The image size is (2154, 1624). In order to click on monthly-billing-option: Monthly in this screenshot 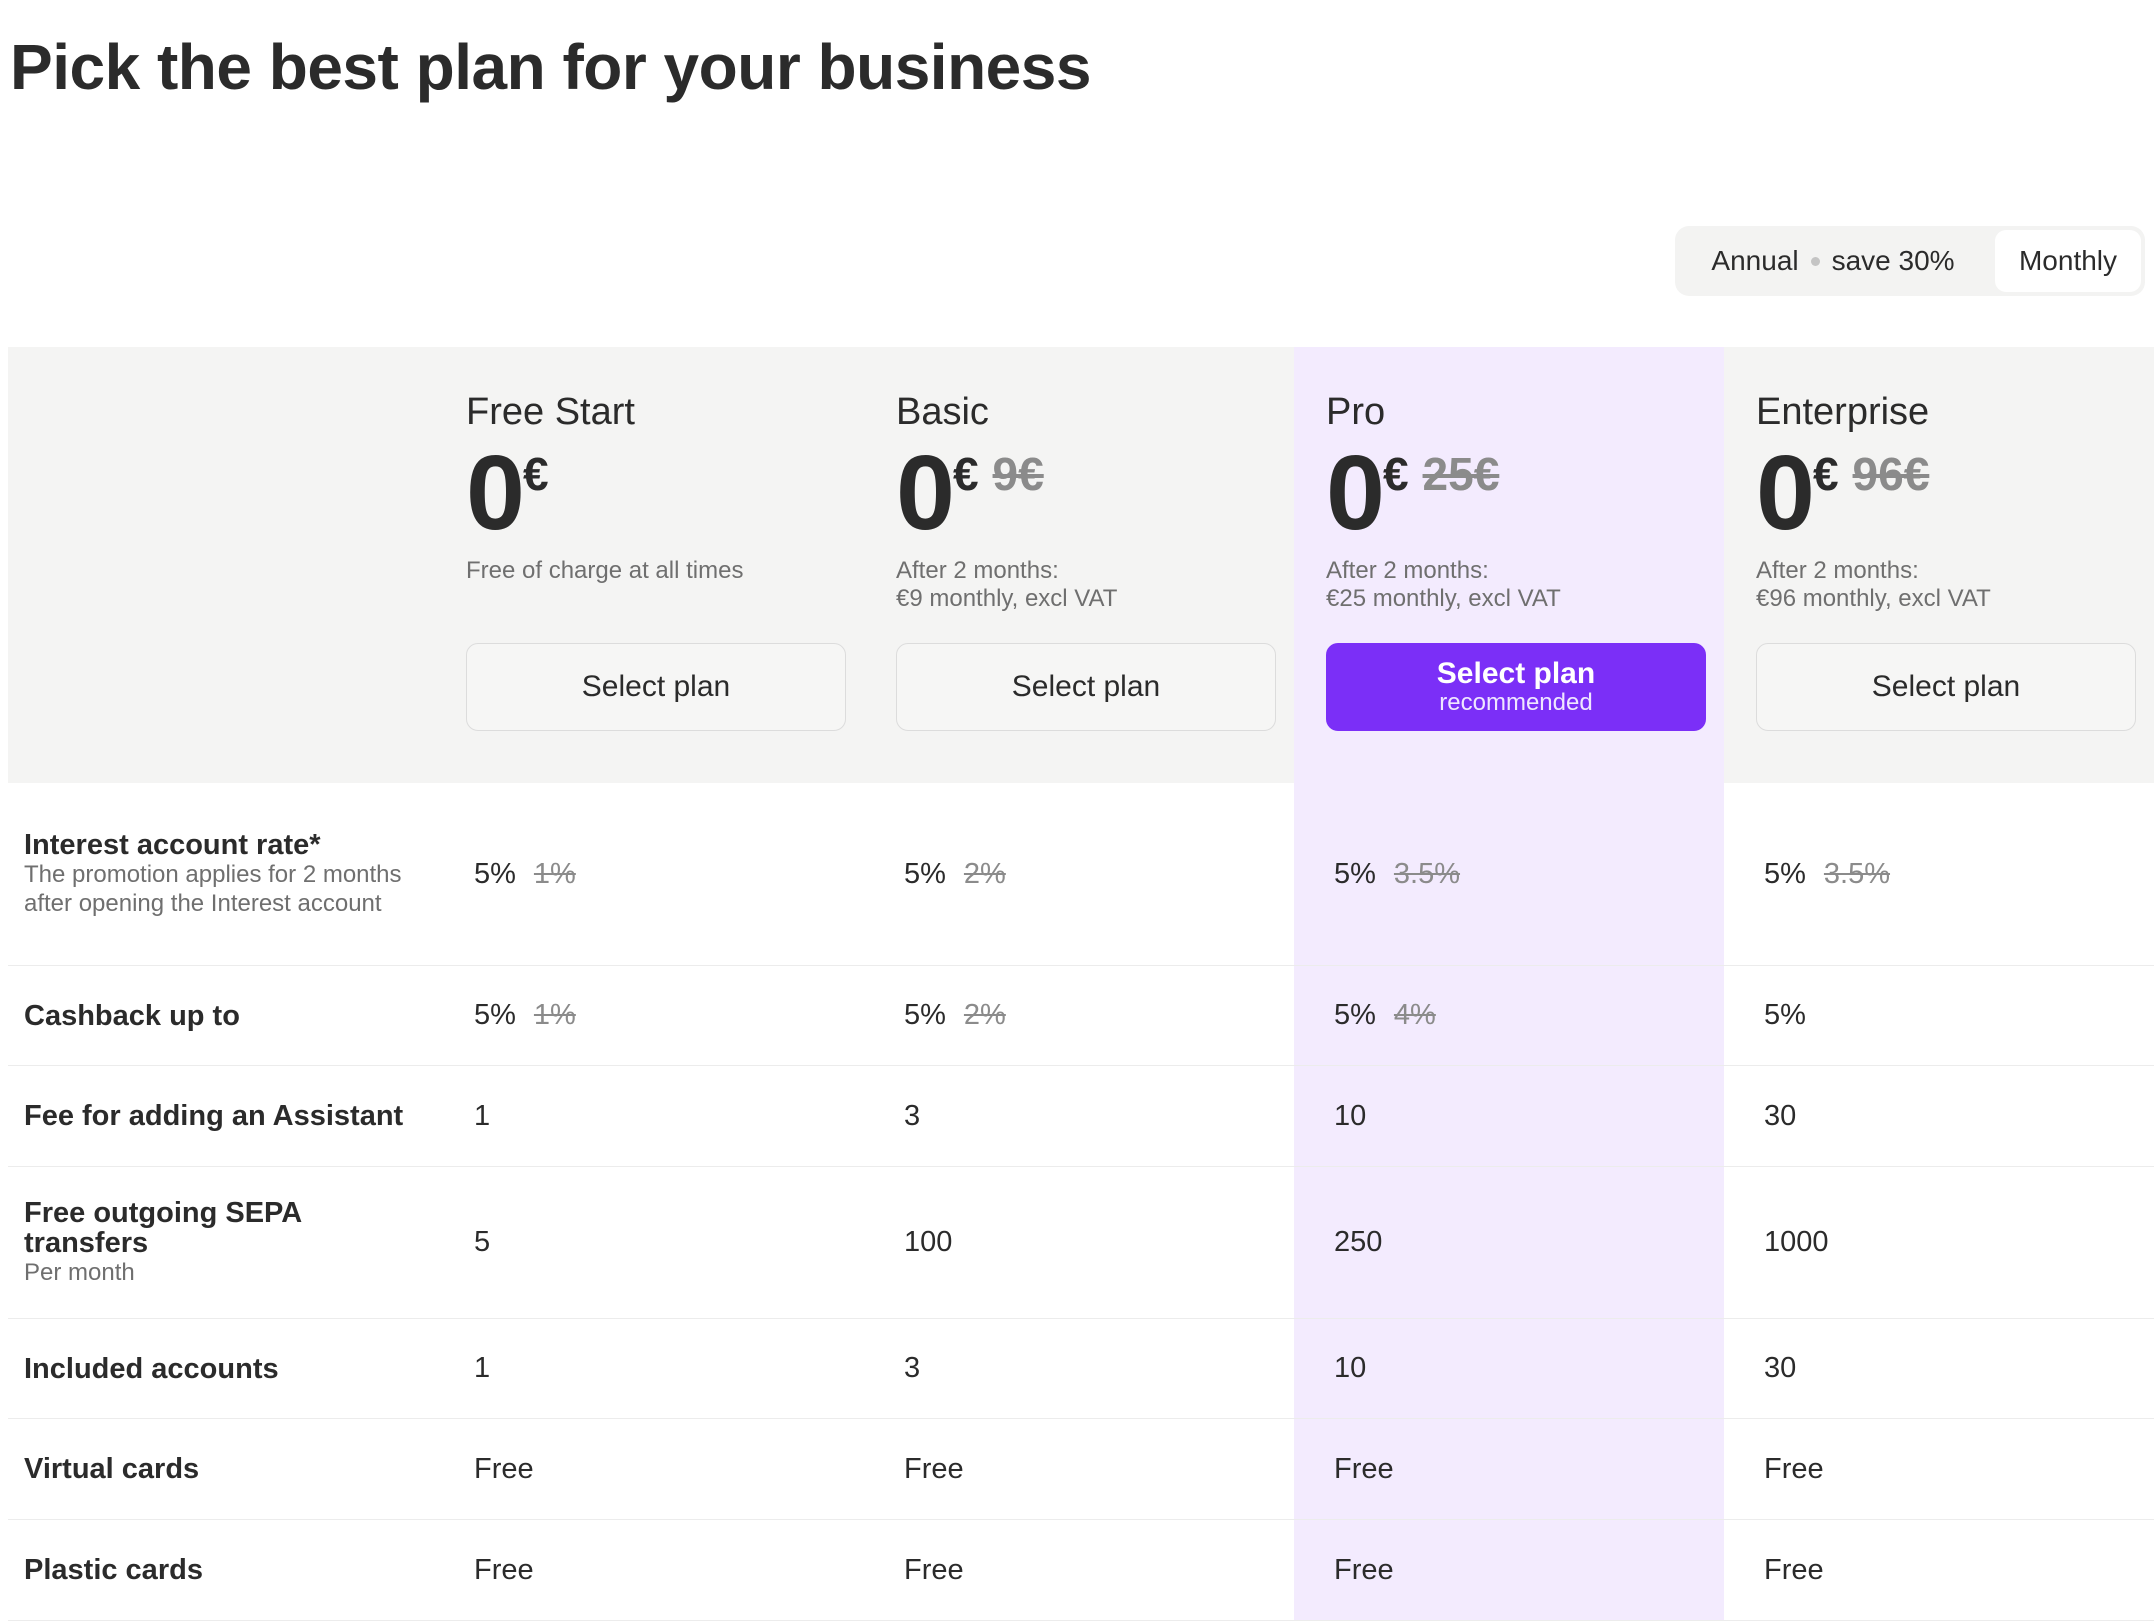, I will do `click(2068, 261)`.